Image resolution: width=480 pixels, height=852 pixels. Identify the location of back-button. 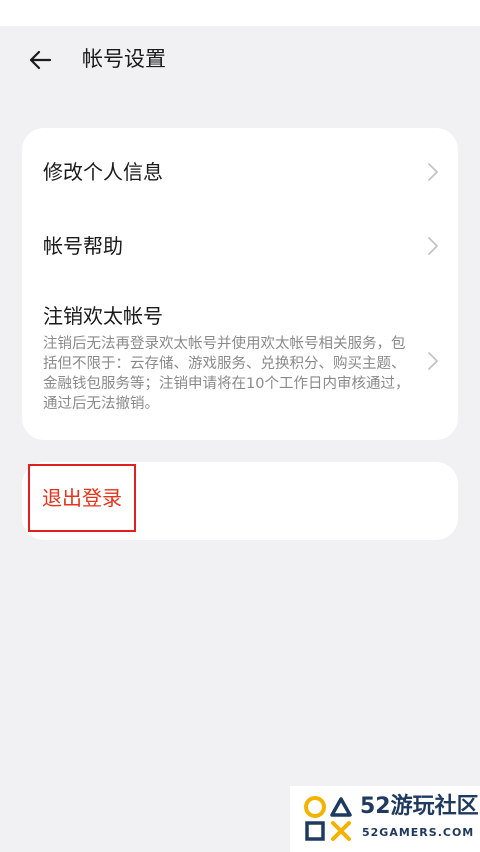
(40, 60).